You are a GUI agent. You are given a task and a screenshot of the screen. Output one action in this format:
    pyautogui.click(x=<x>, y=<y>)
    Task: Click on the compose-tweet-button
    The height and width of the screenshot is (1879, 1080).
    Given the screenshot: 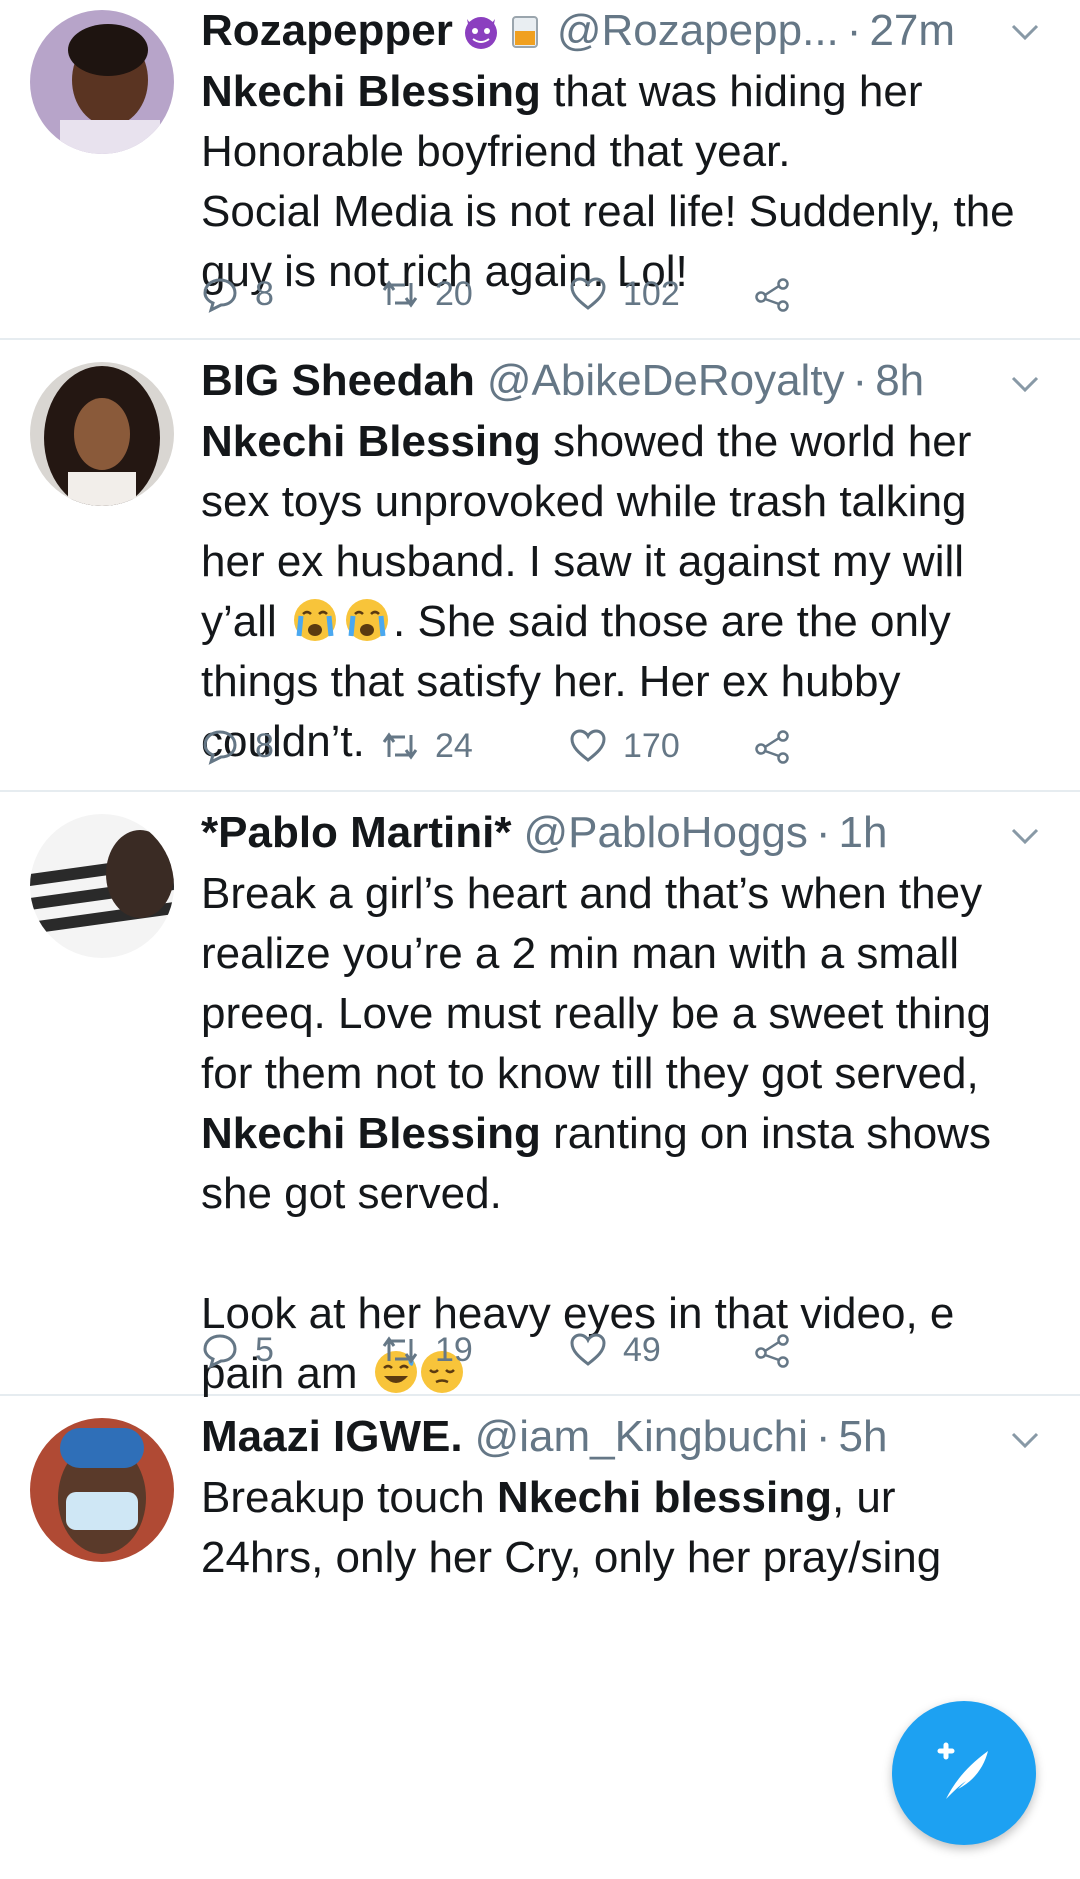 What is the action you would take?
    pyautogui.click(x=964, y=1773)
    